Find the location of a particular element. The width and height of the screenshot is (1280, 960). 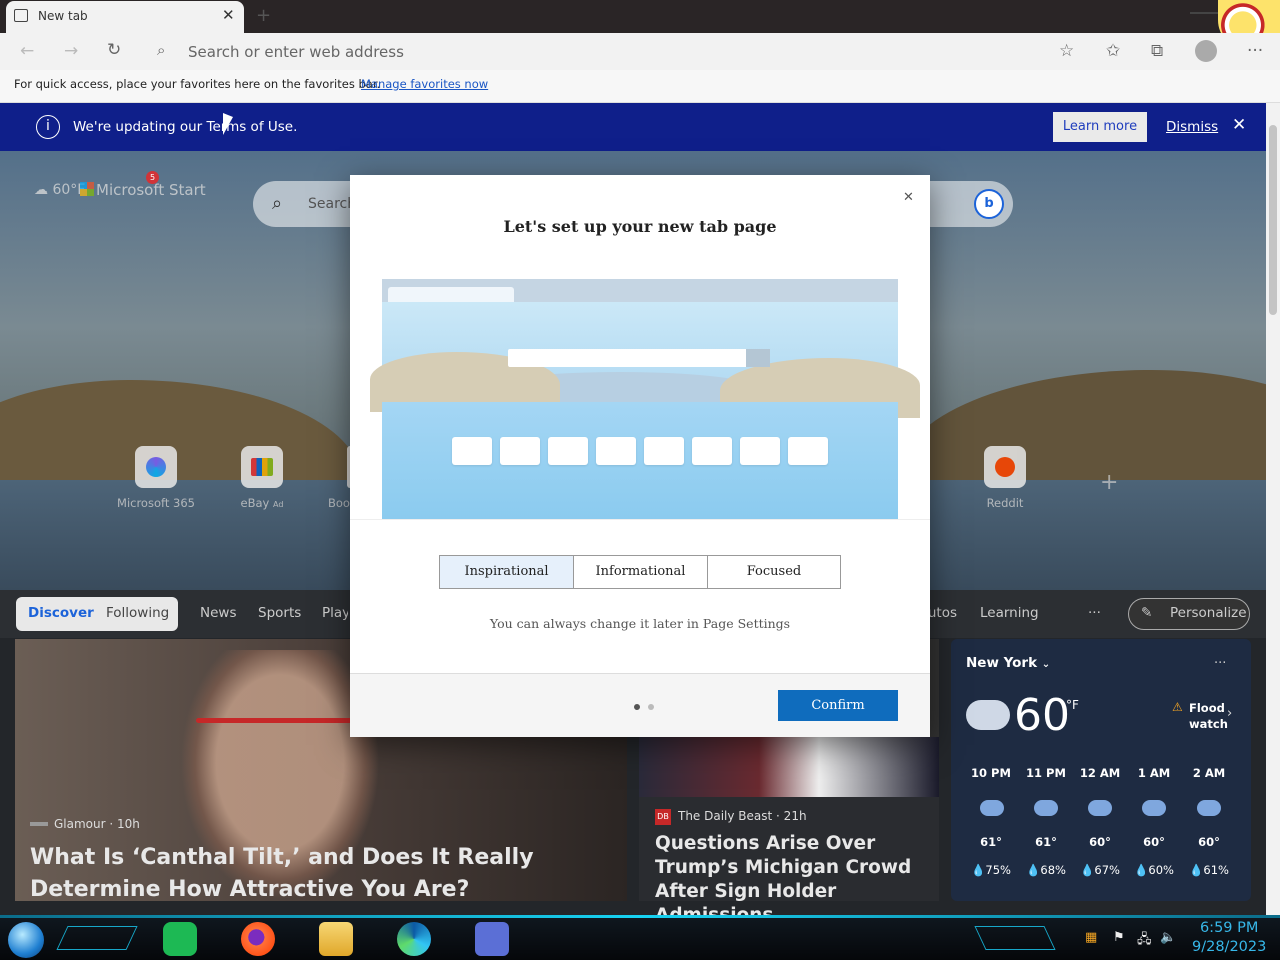

personalize-label: Personalize is located at coordinates (1208, 613).